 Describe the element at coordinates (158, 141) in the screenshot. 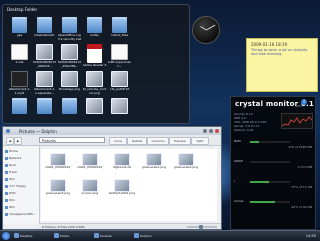

I see `columns-view-button: Columns` at that location.